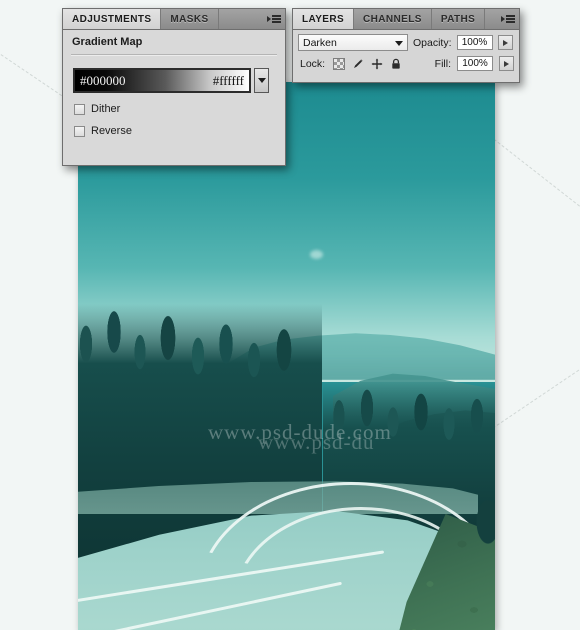  Describe the element at coordinates (442, 63) in the screenshot. I see `fill-label: Fill:` at that location.